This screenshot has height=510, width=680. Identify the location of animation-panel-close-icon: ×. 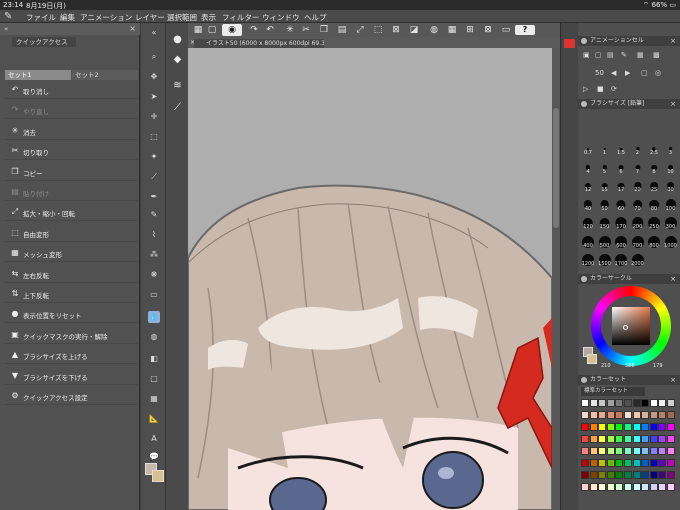
(673, 41).